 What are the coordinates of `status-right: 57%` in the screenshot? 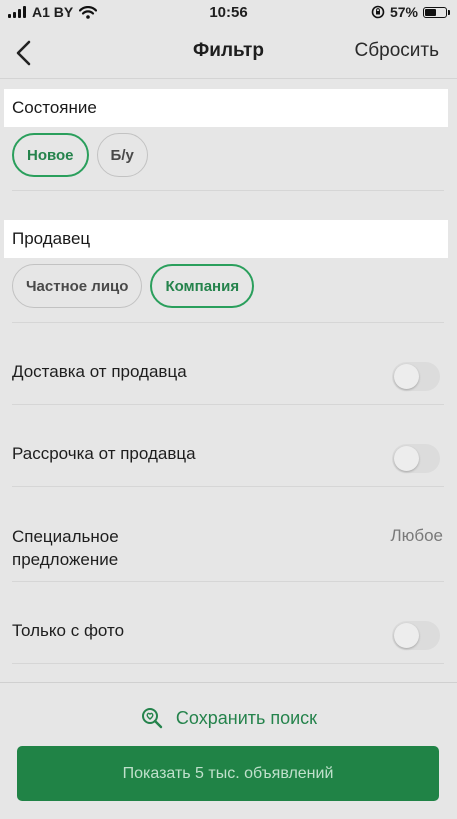 It's located at (410, 12).